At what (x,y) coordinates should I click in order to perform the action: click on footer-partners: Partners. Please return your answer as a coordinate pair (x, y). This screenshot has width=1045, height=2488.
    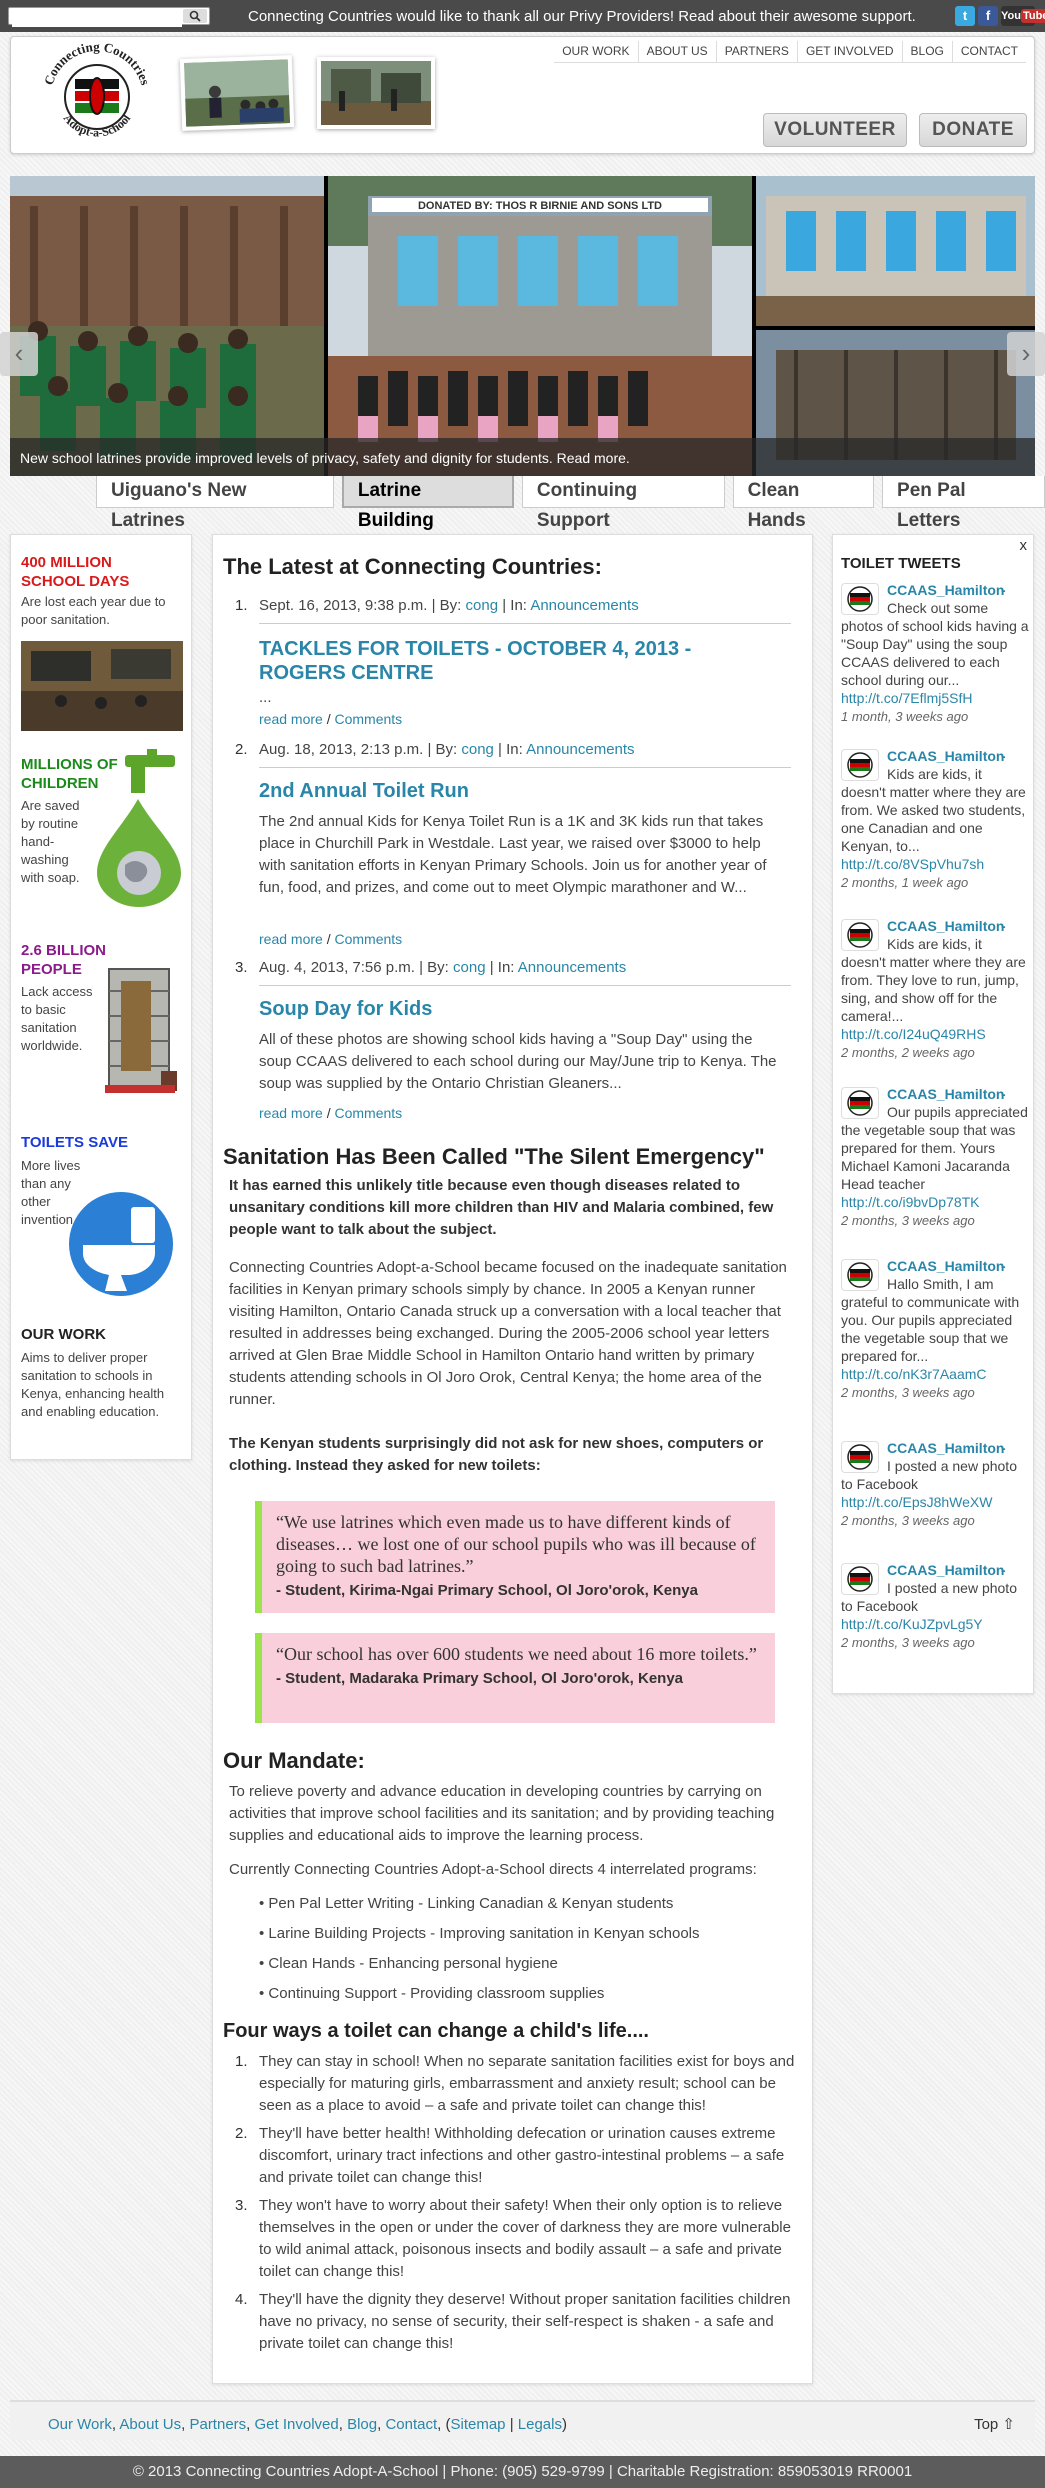
    Looking at the image, I should click on (217, 2424).